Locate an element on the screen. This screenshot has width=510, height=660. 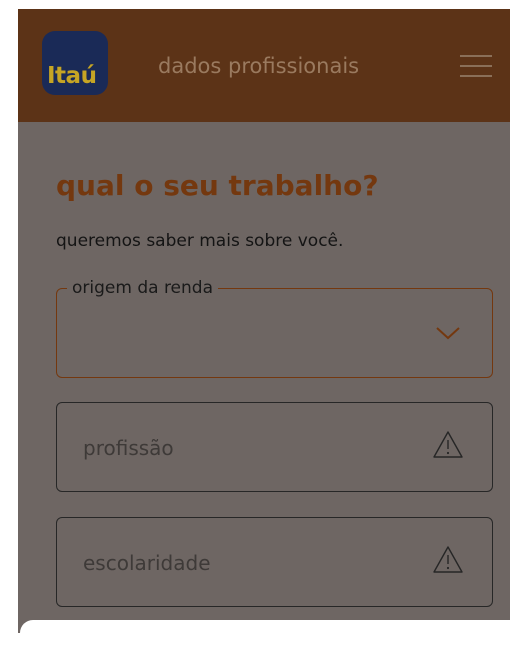
page-subtitle: queremos saber mais sobre você. is located at coordinates (200, 241).